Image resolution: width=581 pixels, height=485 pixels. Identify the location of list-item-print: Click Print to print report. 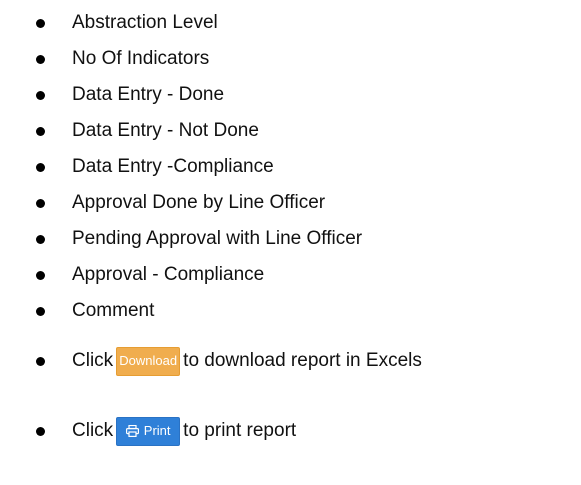
(290, 431).